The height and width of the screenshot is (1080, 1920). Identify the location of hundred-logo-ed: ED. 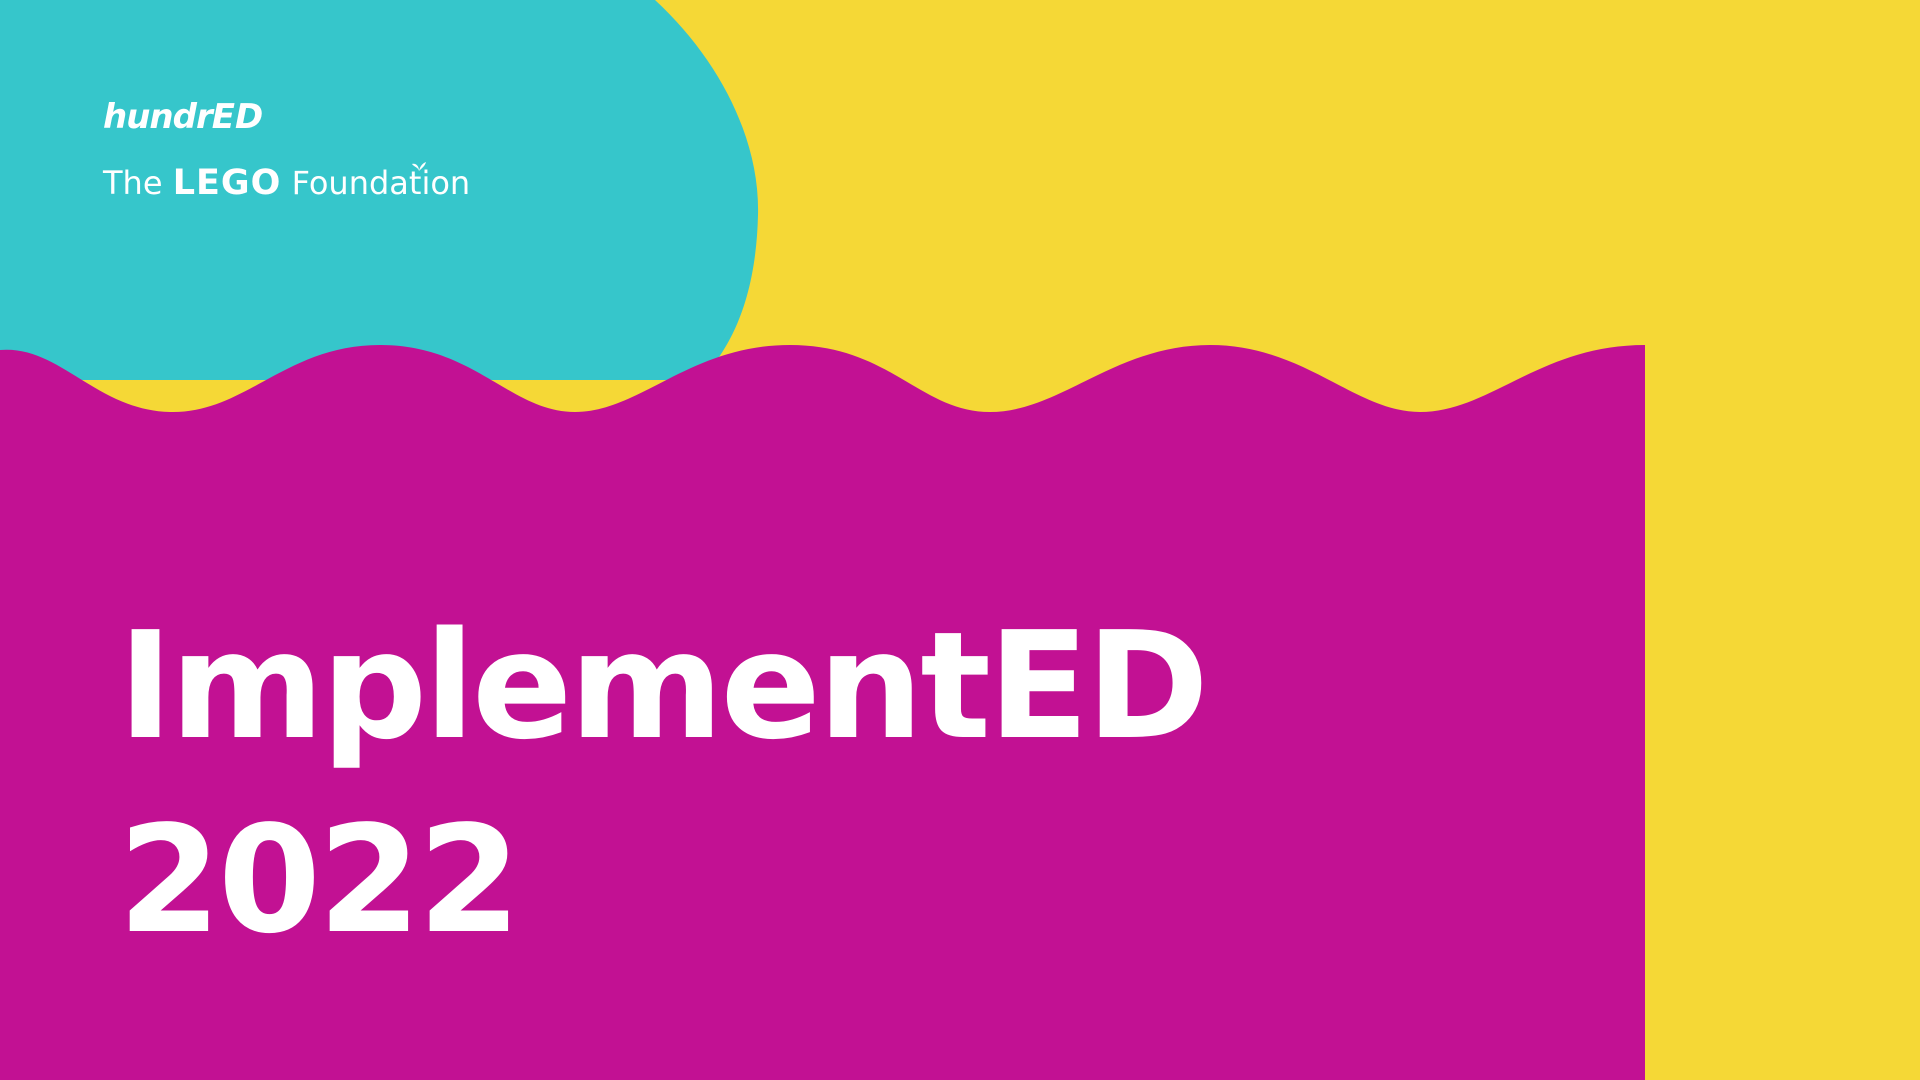
(237, 117).